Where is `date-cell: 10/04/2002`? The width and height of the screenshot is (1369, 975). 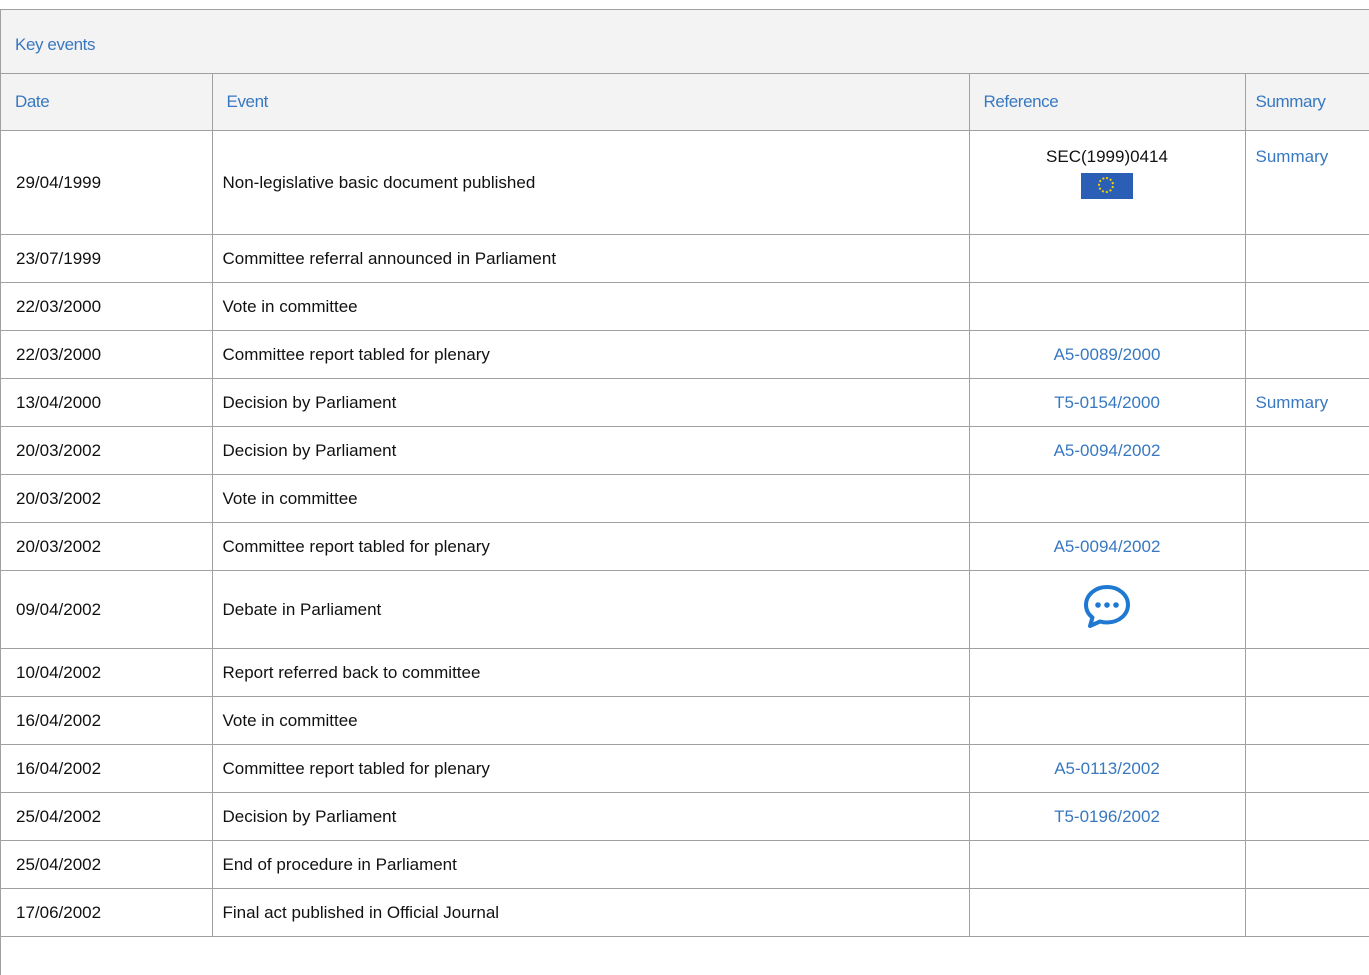 date-cell: 10/04/2002 is located at coordinates (107, 672).